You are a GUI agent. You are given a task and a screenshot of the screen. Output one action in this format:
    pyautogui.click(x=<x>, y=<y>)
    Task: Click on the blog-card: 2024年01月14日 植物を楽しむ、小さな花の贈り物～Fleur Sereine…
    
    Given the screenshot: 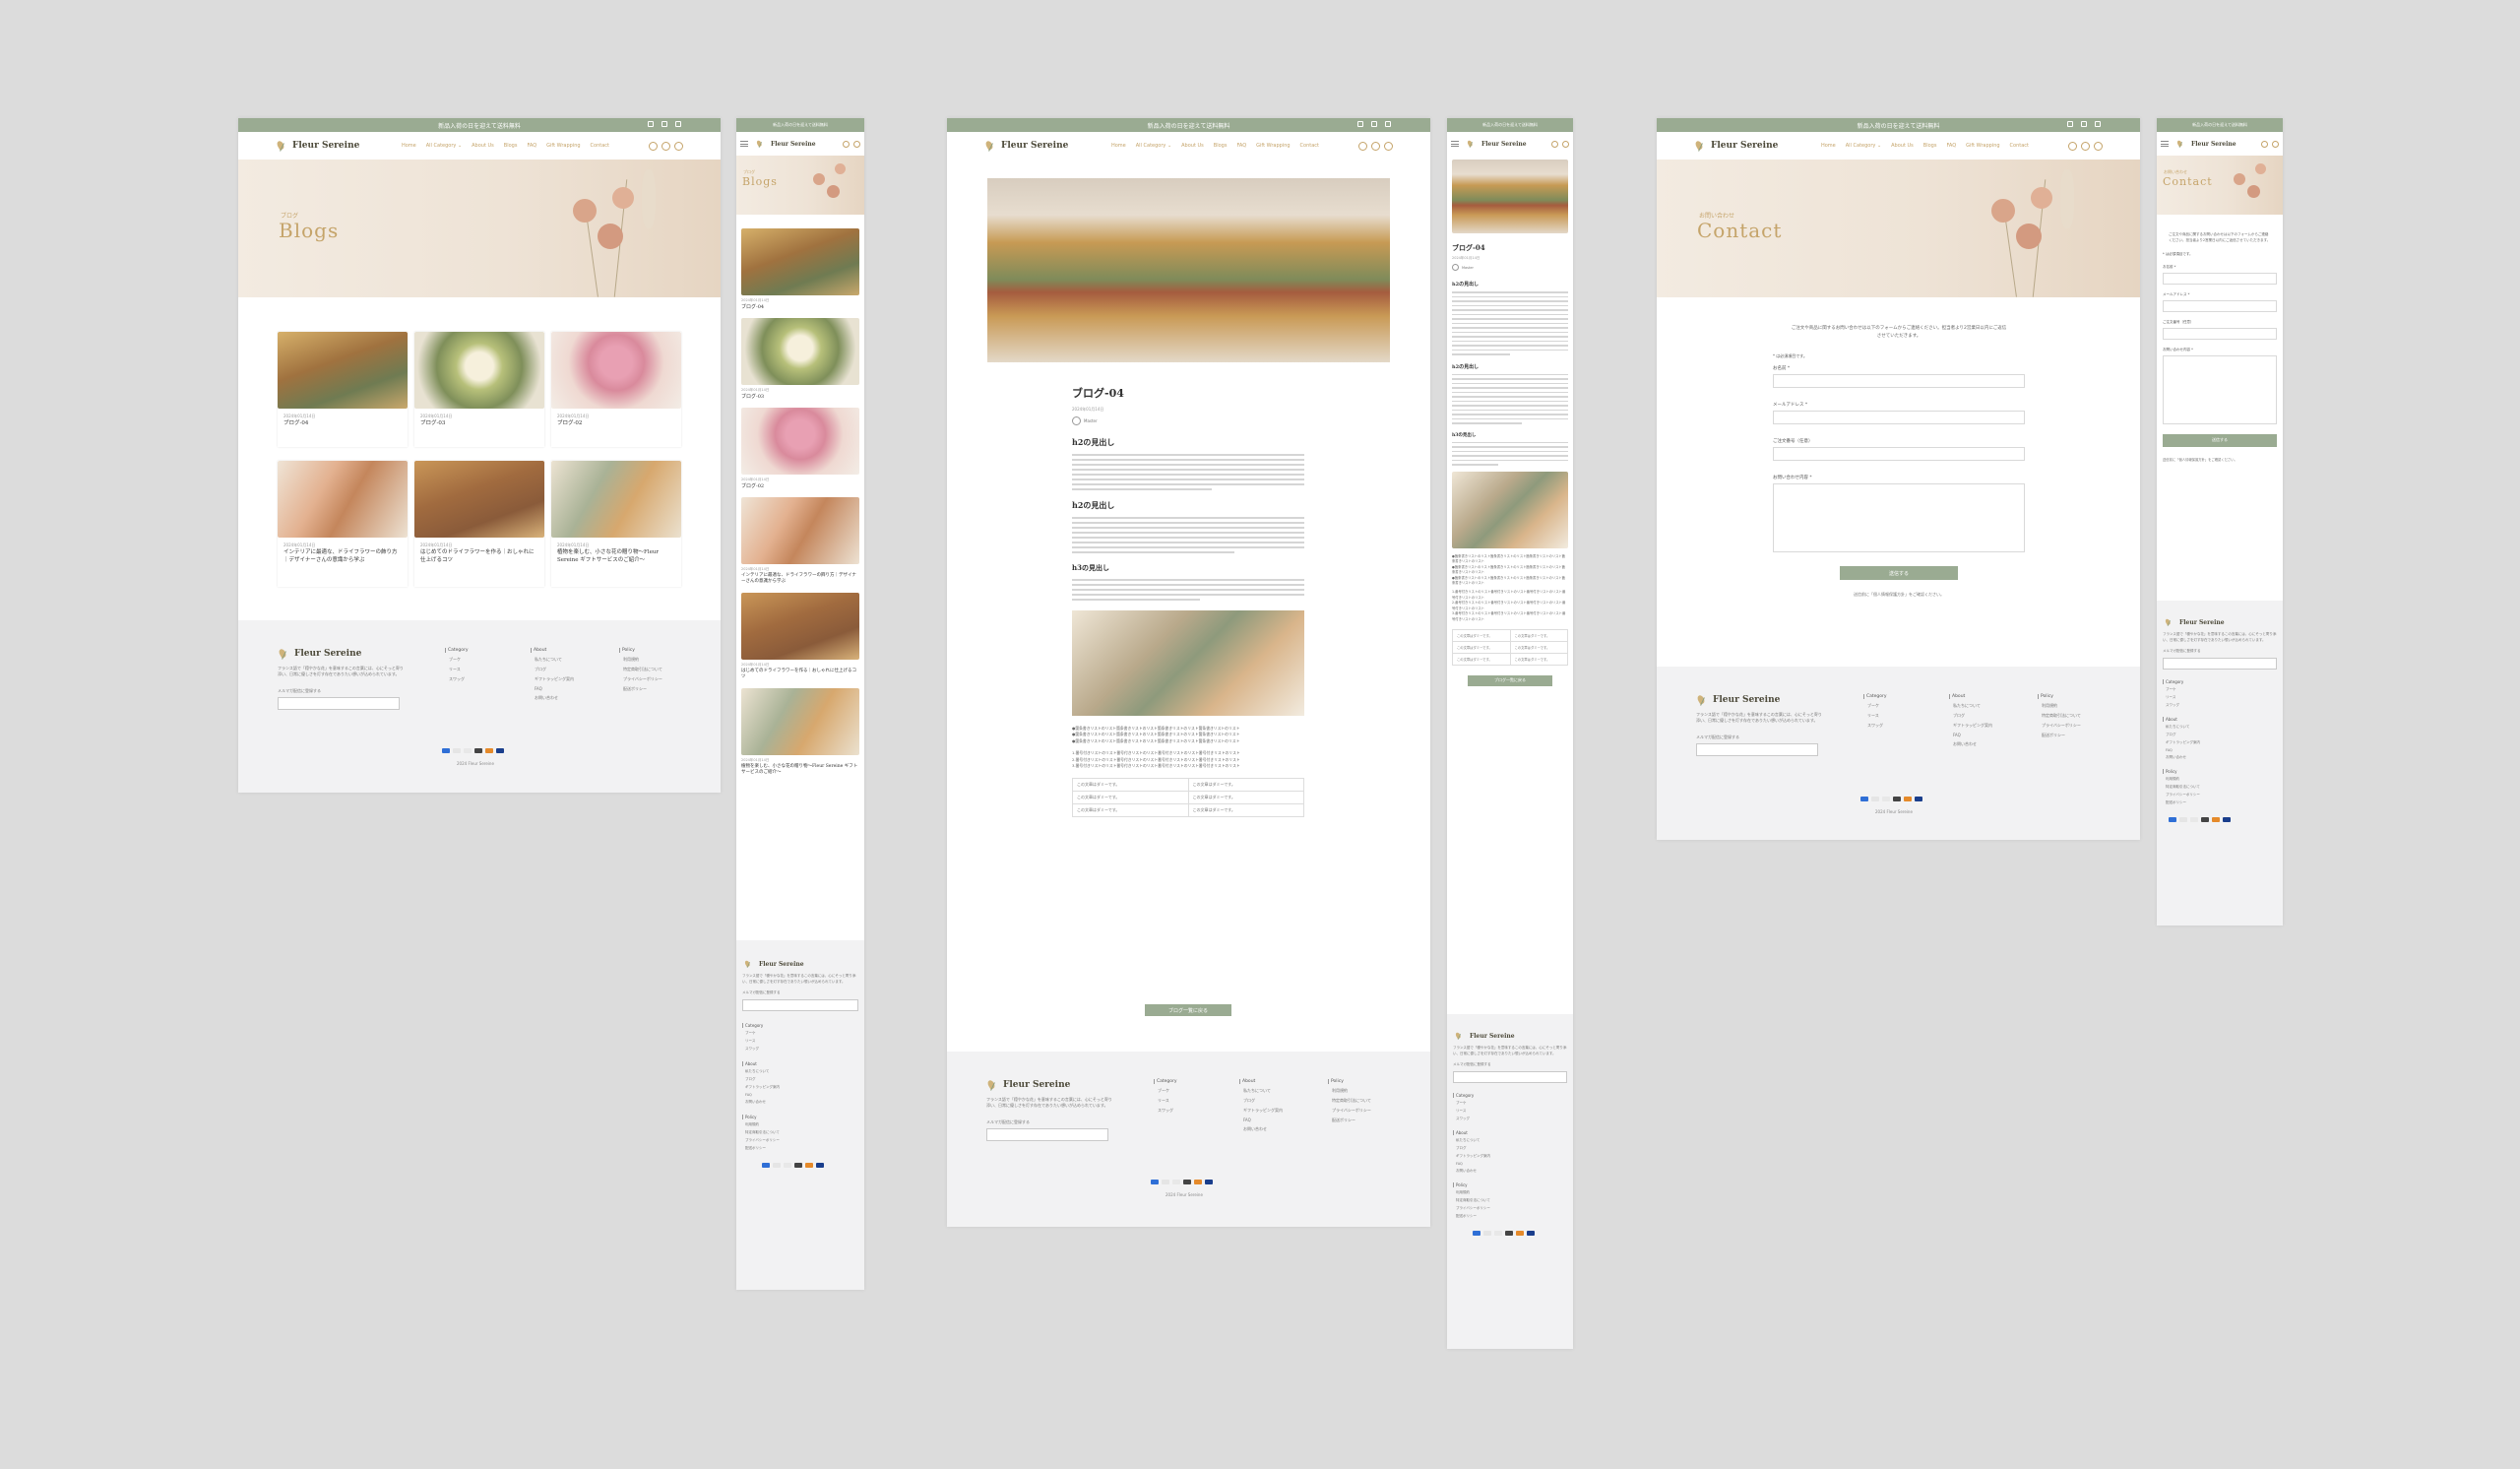 What is the action you would take?
    pyautogui.click(x=800, y=732)
    